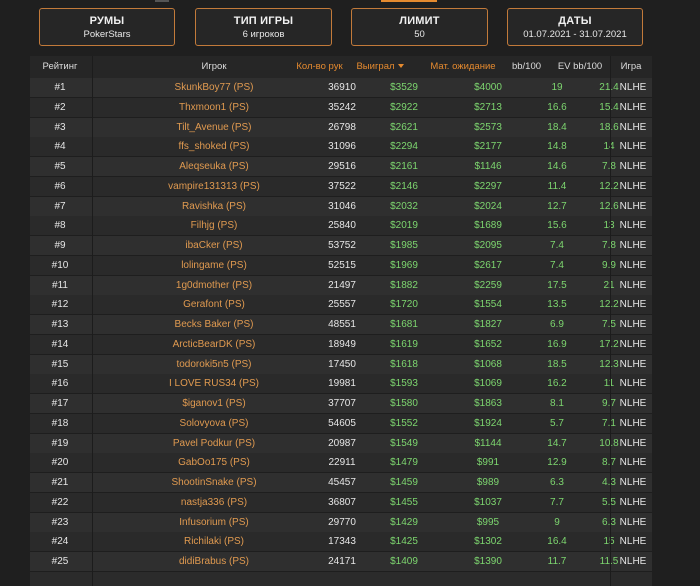  I want to click on top-accent-line, so click(350, 1).